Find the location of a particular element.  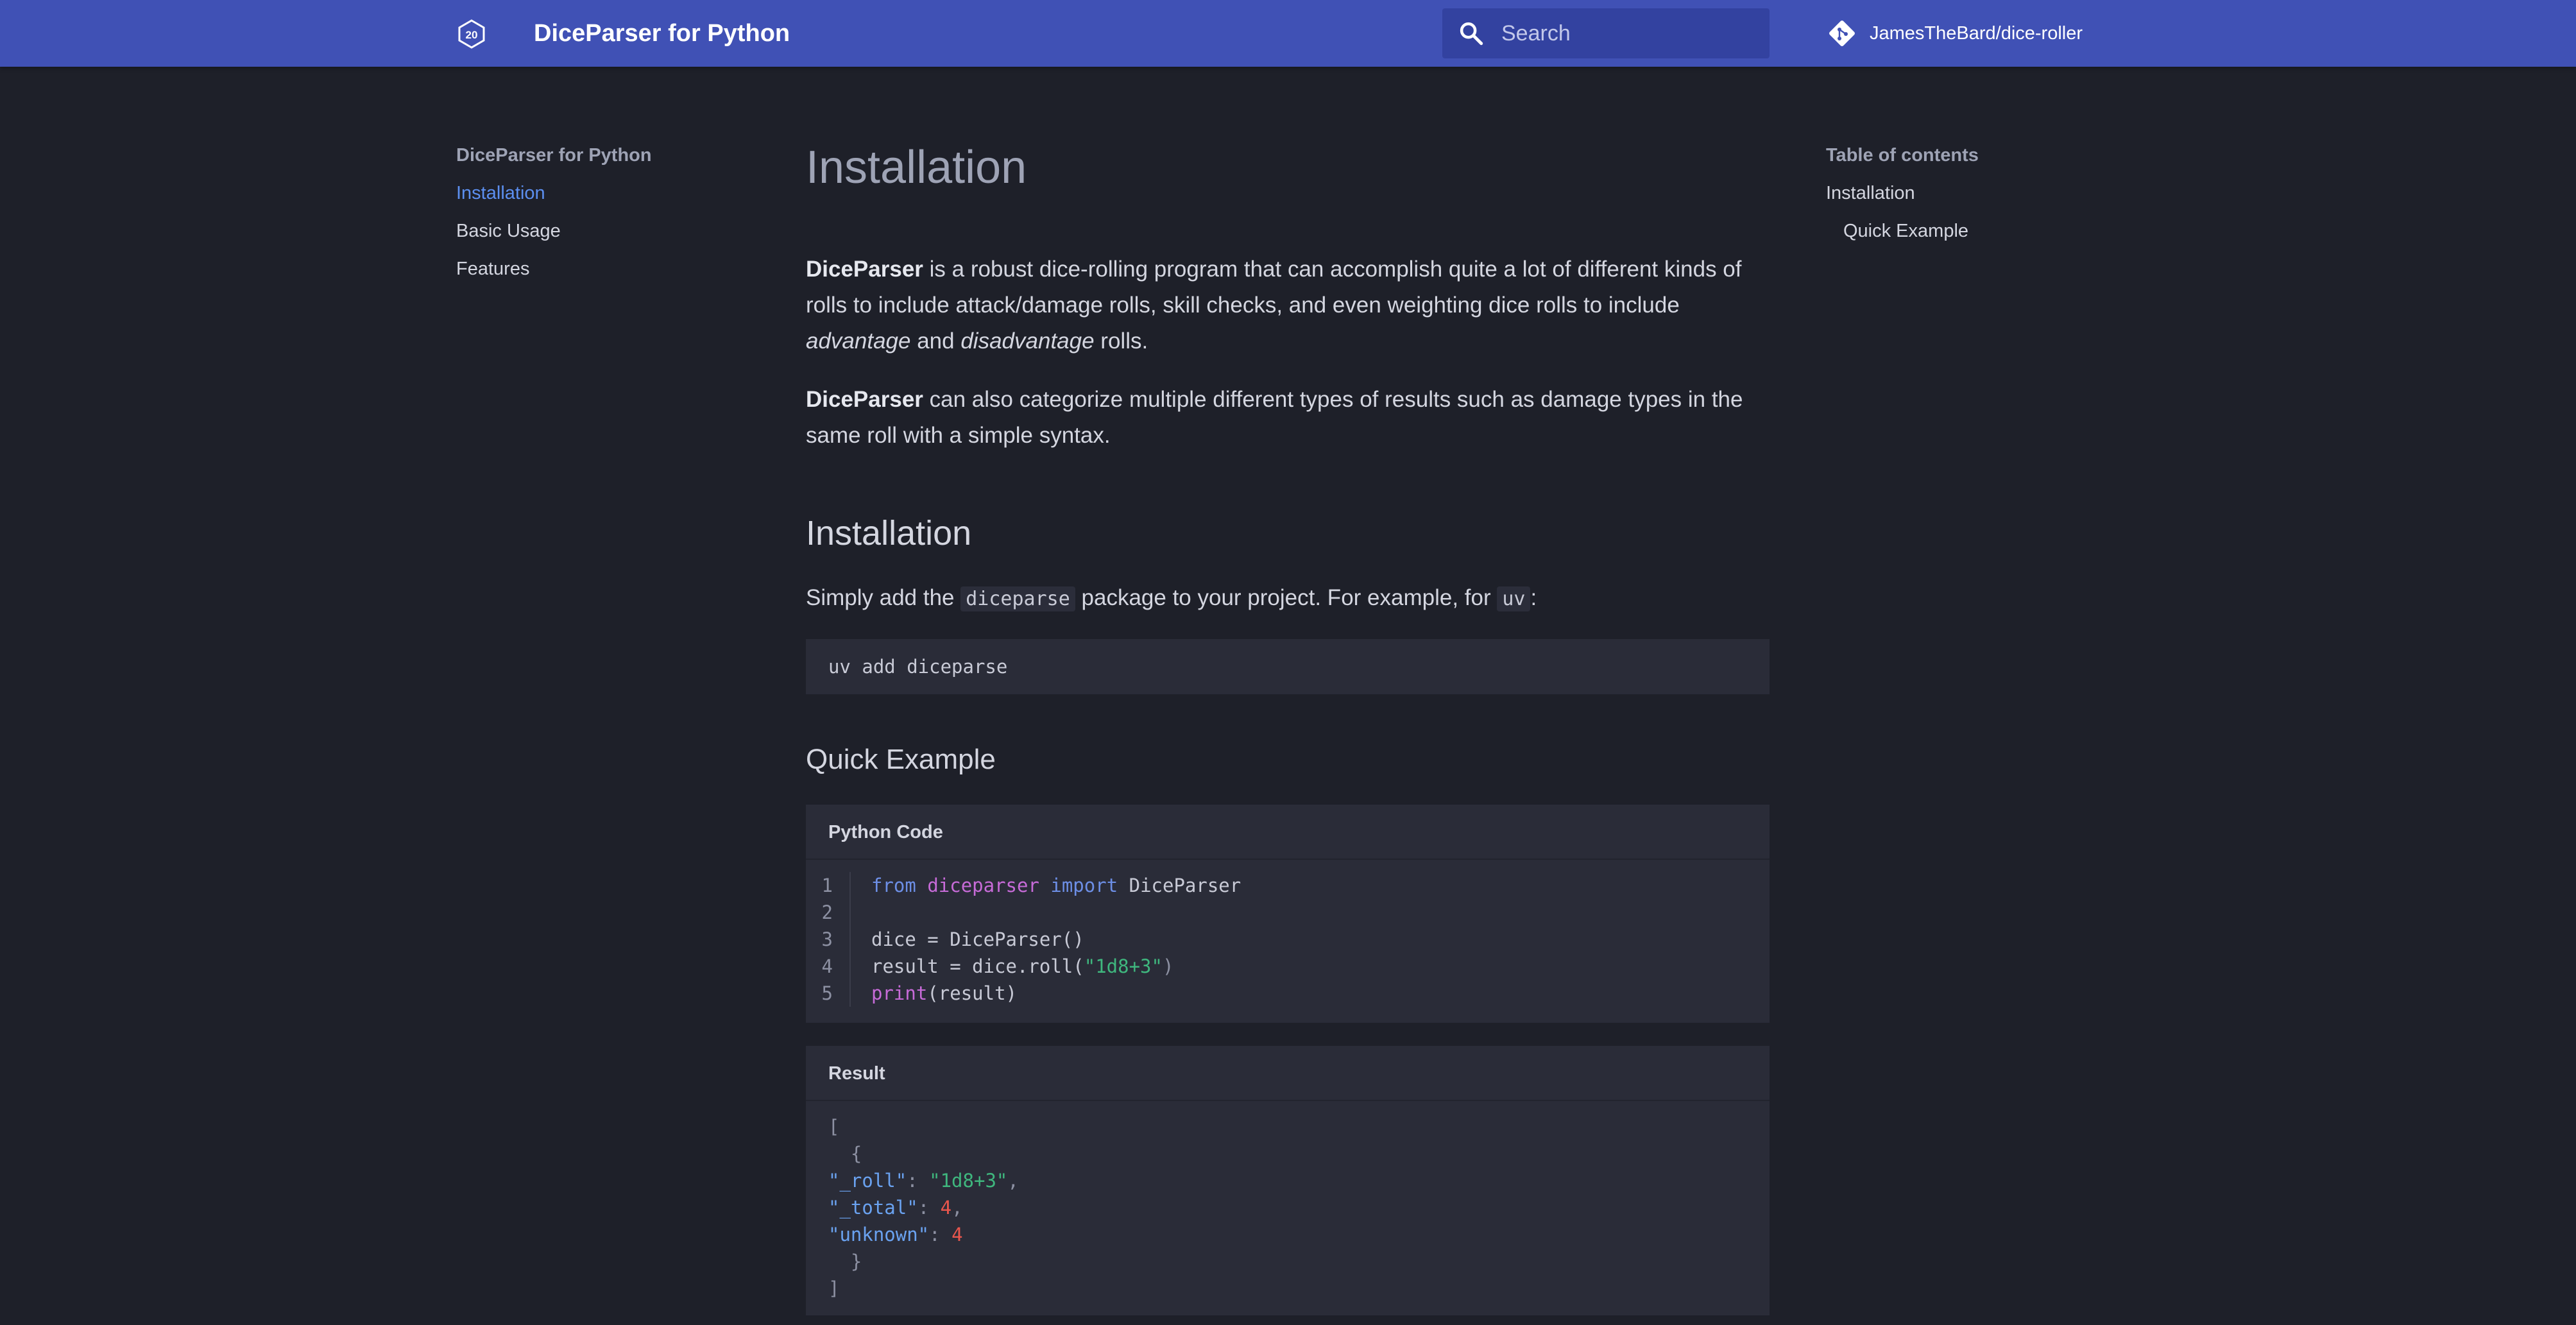

install-command: uv add diceparse is located at coordinates (918, 667).